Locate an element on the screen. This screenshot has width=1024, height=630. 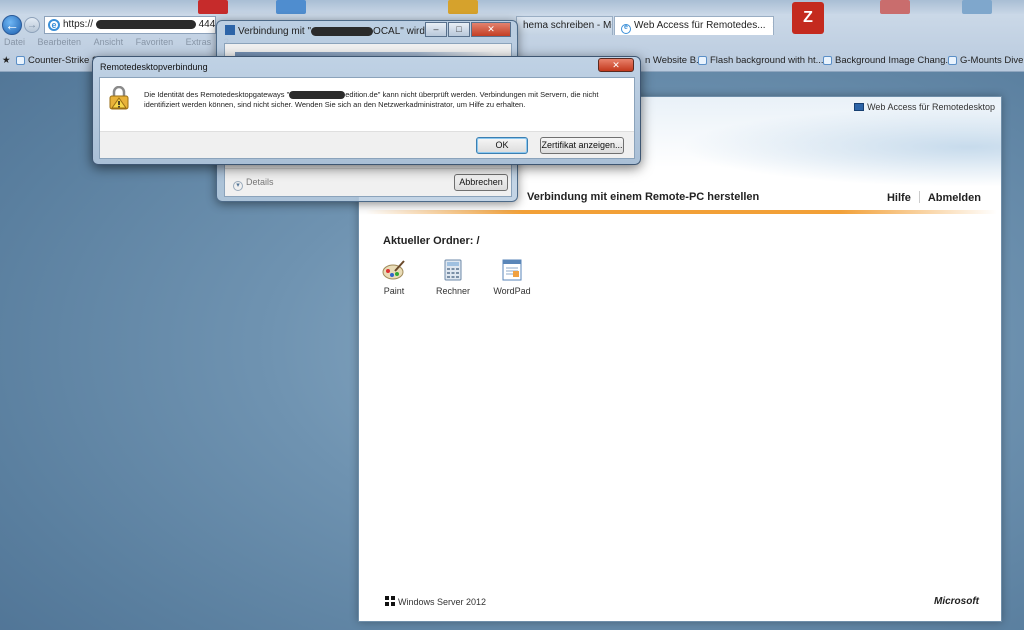
maximize-button: □ is located at coordinates (459, 29).